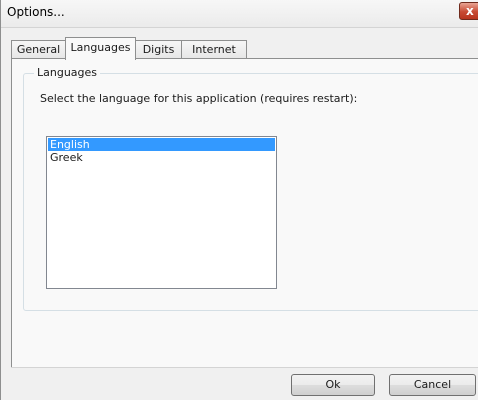  What do you see at coordinates (100, 48) in the screenshot?
I see `tab-languages: Languages` at bounding box center [100, 48].